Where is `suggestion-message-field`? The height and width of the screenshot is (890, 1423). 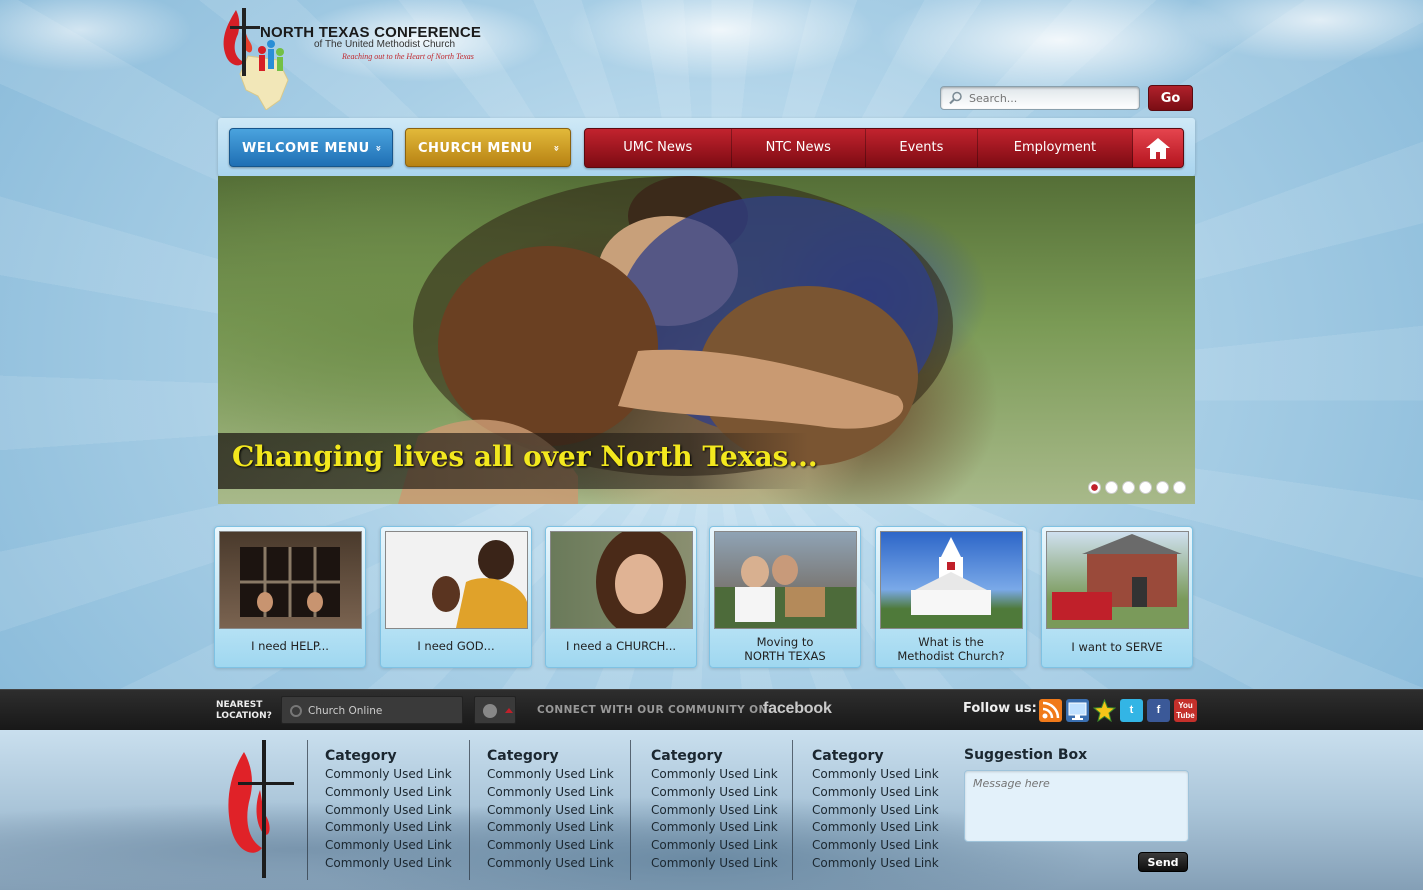 suggestion-message-field is located at coordinates (1076, 806).